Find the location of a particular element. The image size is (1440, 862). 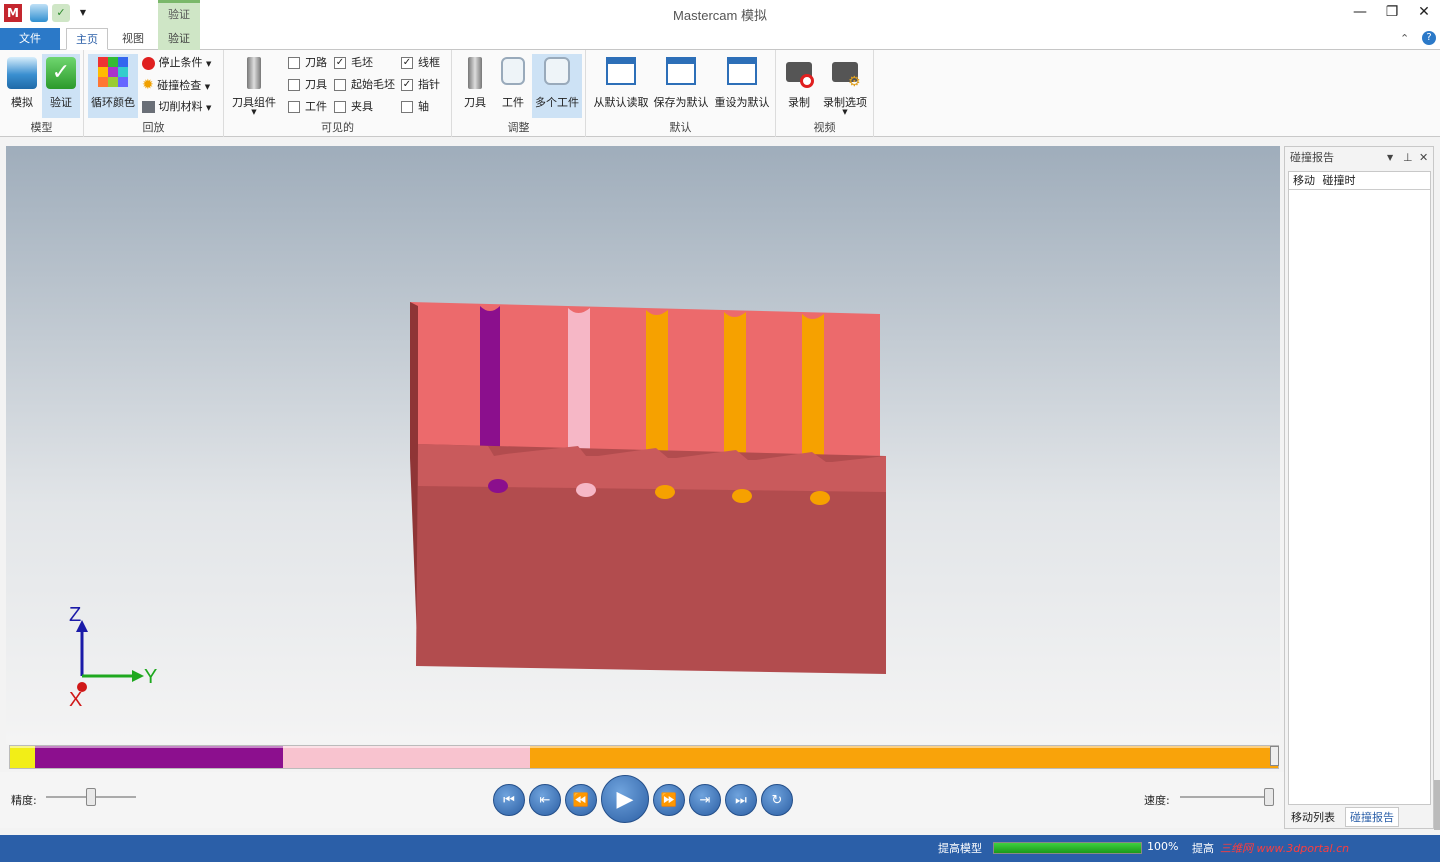

speed-slider-thumb is located at coordinates (1269, 797).